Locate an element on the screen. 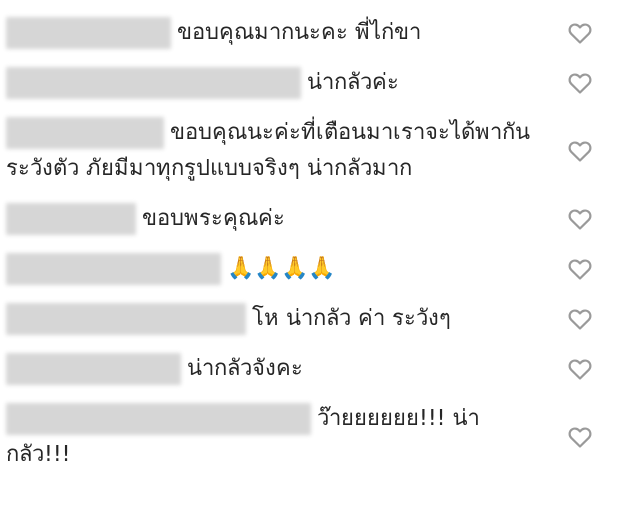 This screenshot has width=640, height=532. comment-text: ขอบพระคุณค่ะ is located at coordinates (267, 219).